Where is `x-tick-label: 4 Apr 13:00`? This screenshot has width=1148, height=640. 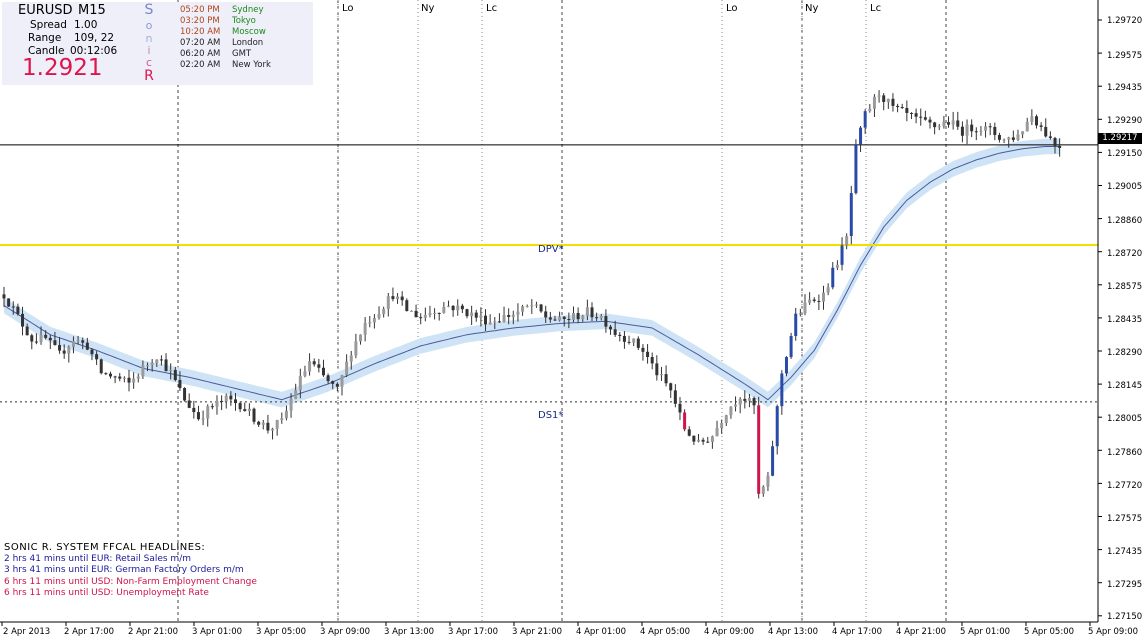 x-tick-label: 4 Apr 13:00 is located at coordinates (793, 632).